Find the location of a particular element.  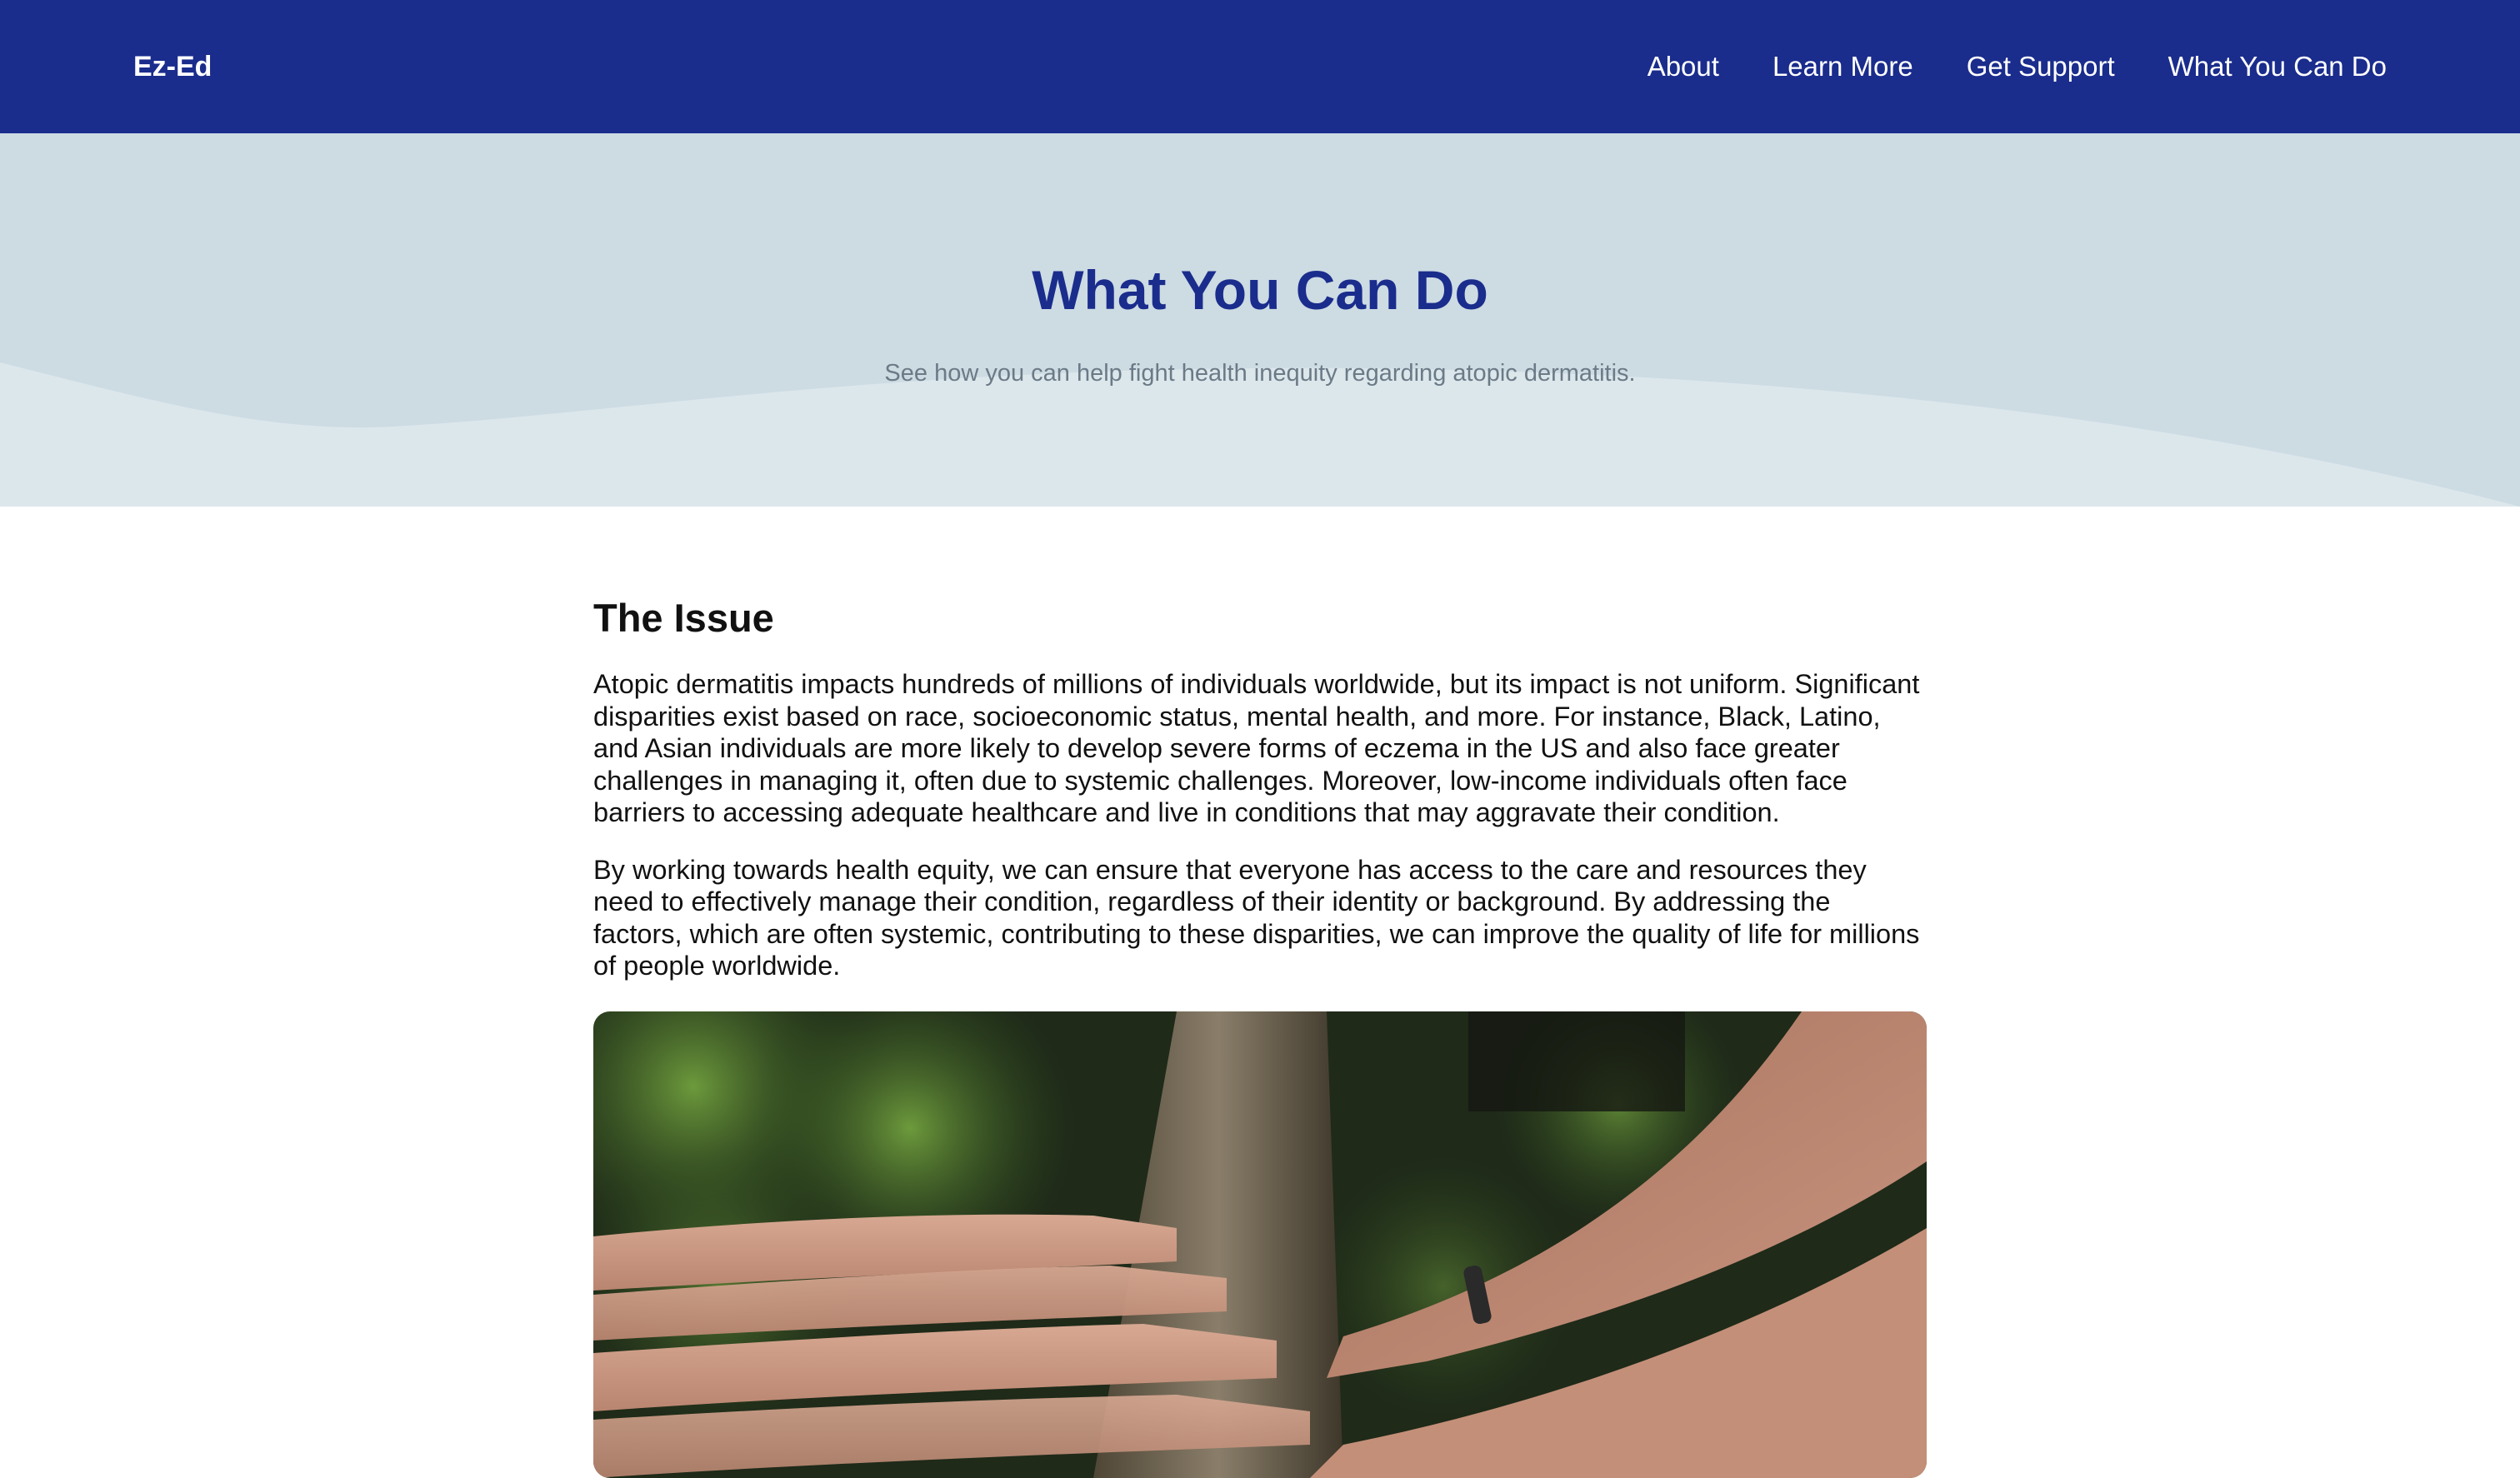

brand-logo-link: Ez-Ed is located at coordinates (172, 67).